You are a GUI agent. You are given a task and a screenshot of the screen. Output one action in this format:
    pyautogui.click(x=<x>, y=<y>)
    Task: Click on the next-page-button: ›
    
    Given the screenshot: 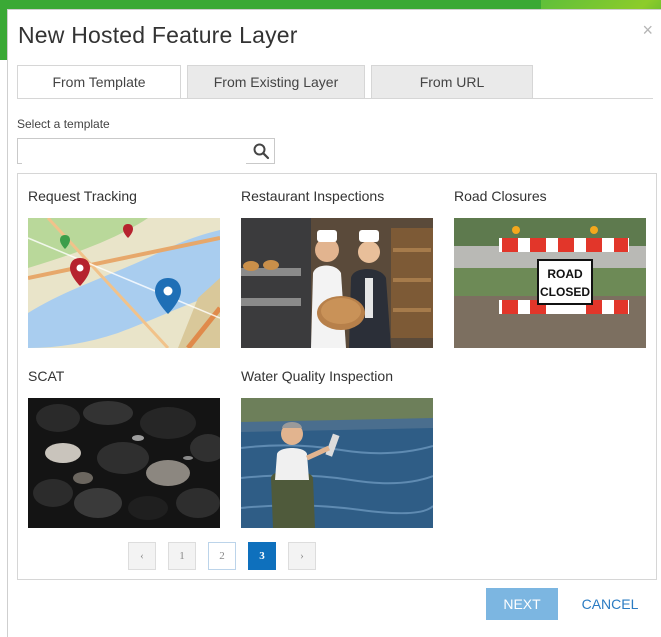 What is the action you would take?
    pyautogui.click(x=302, y=556)
    